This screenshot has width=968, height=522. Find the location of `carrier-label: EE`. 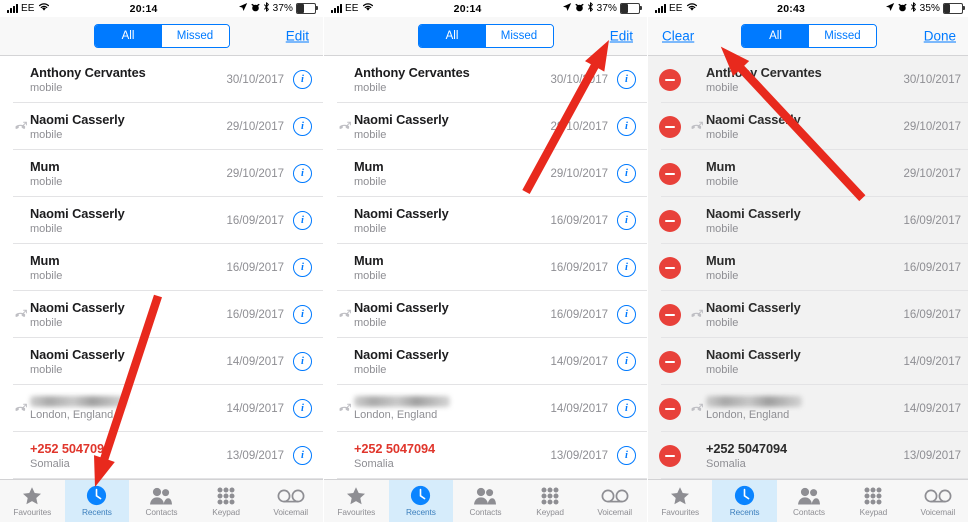

carrier-label: EE is located at coordinates (28, 8).